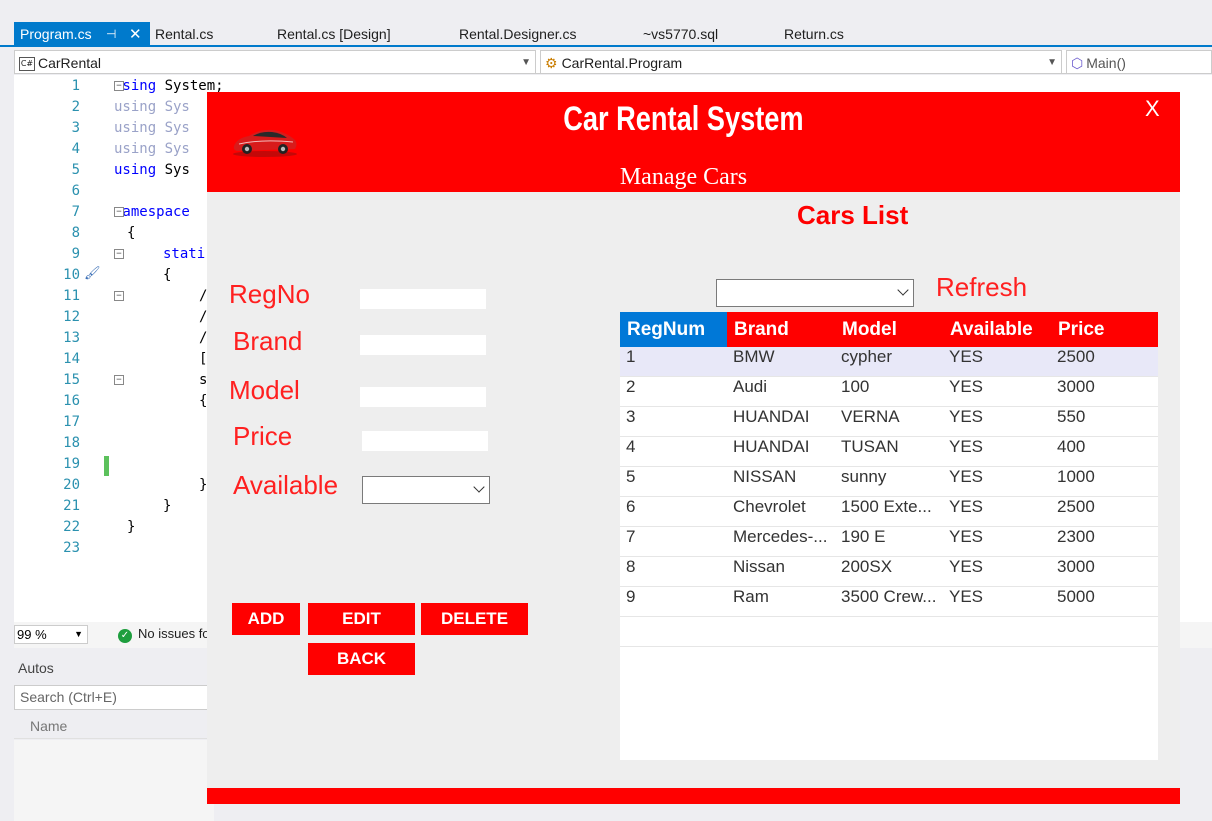 This screenshot has width=1212, height=821. Describe the element at coordinates (1104, 602) in the screenshot. I see `cell-price: 5000` at that location.